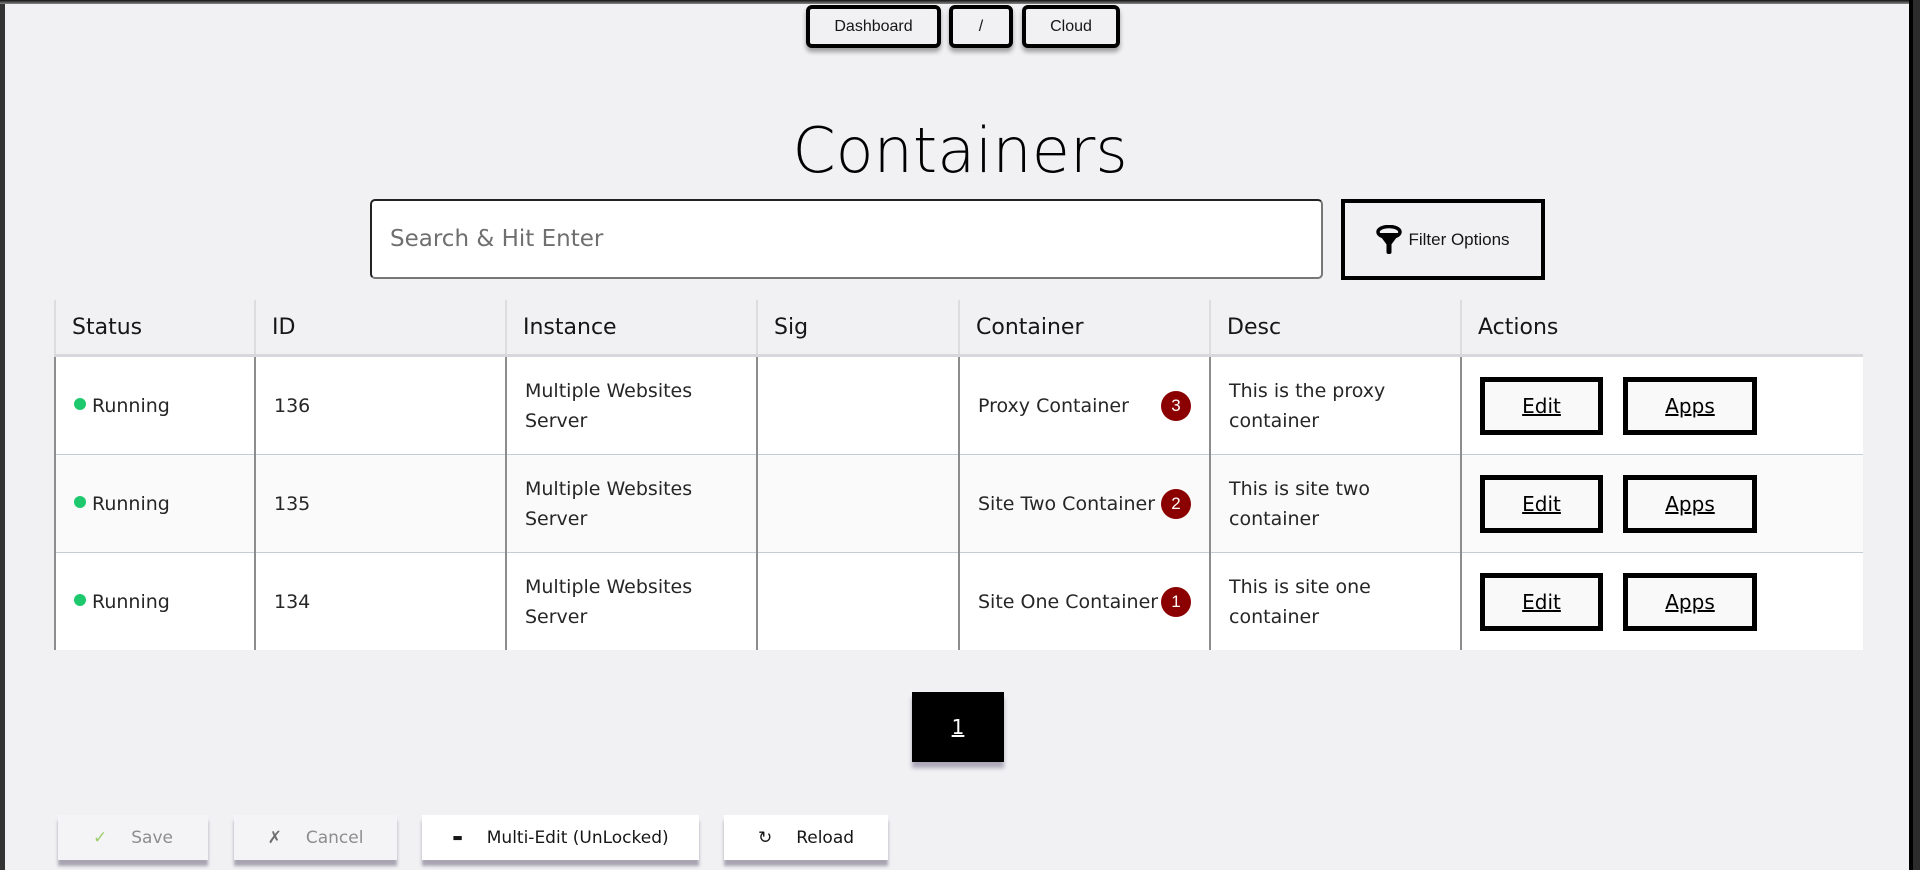 This screenshot has height=870, width=1920. Describe the element at coordinates (380, 328) in the screenshot. I see `column-header-id: ID` at that location.